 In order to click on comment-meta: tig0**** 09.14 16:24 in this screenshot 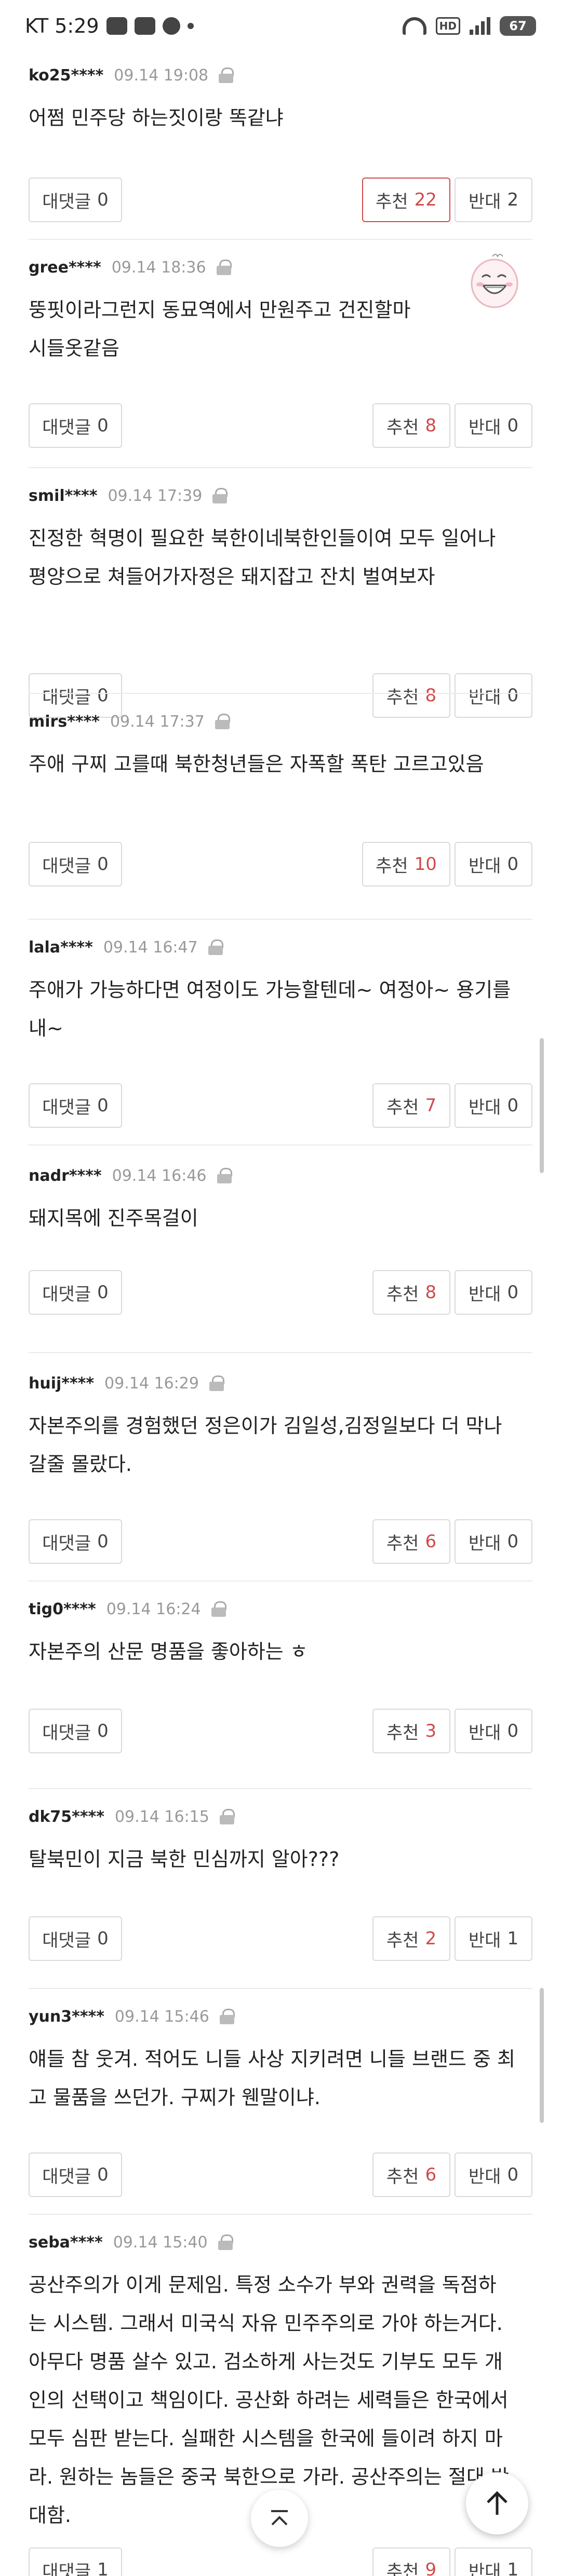, I will do `click(280, 1609)`.